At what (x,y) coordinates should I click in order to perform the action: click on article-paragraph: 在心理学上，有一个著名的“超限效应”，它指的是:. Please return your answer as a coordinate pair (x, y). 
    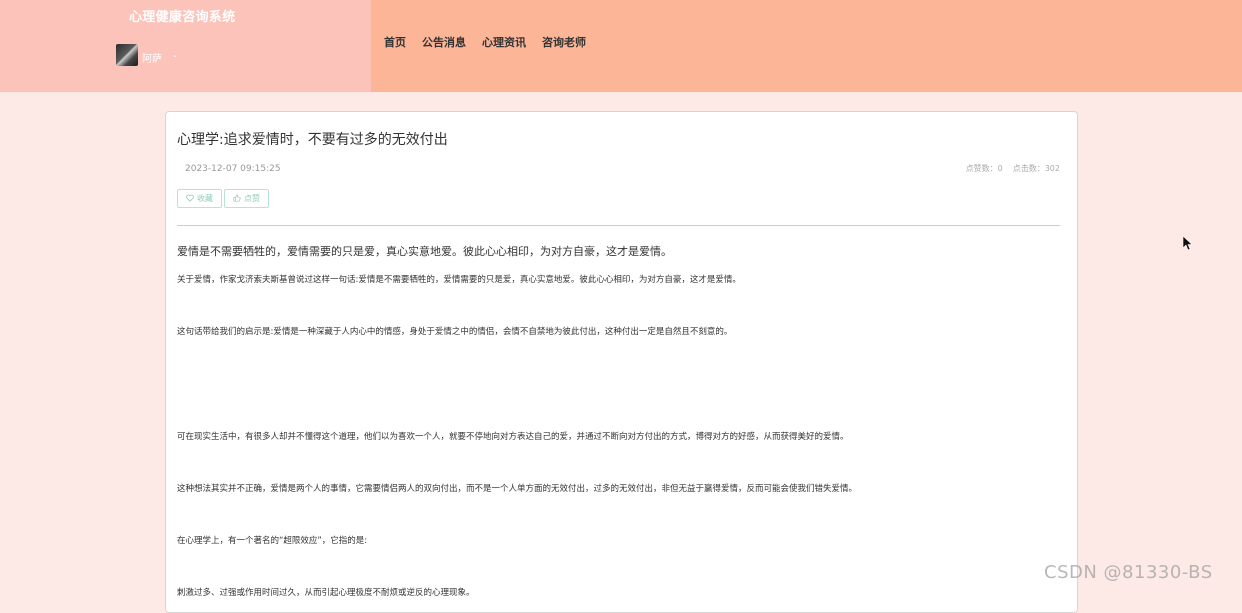
    Looking at the image, I should click on (272, 541).